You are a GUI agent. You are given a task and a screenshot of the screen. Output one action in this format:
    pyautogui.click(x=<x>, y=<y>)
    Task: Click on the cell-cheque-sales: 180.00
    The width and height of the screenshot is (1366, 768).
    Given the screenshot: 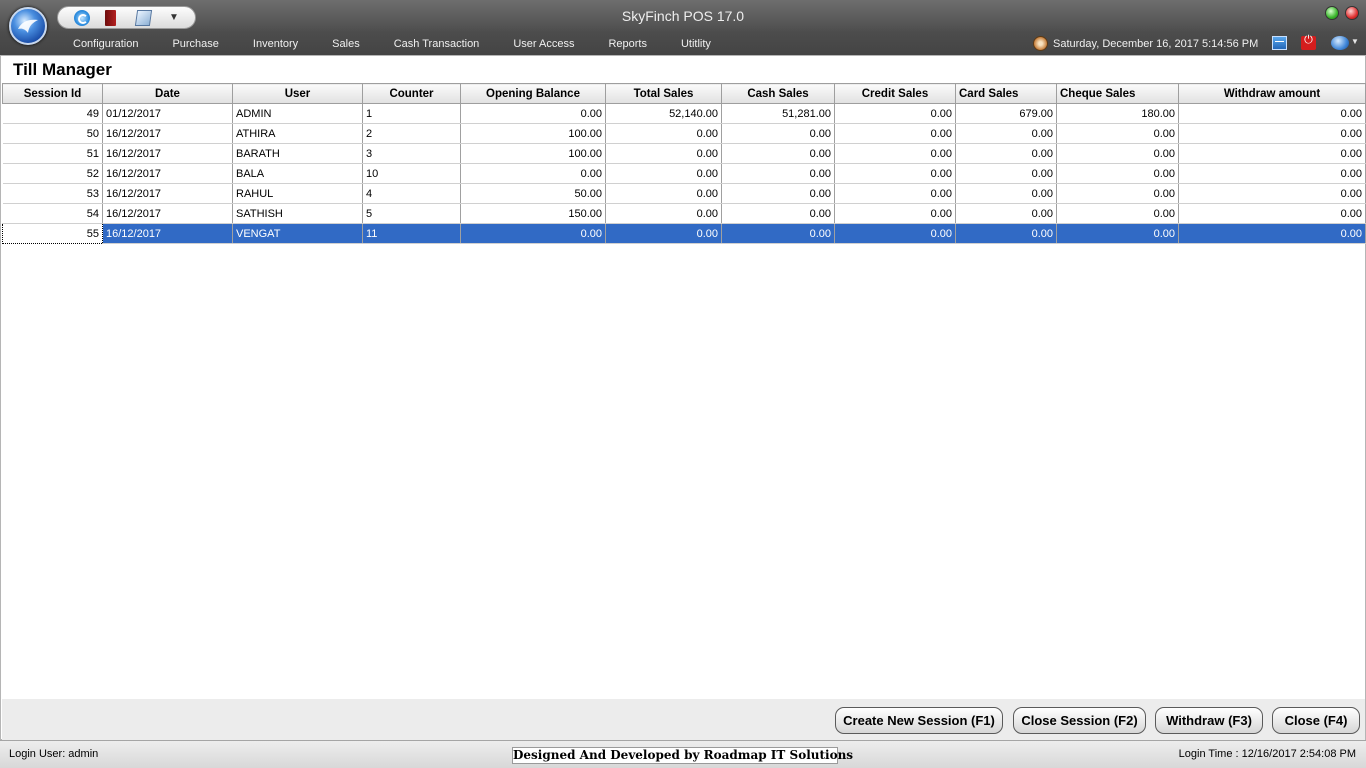 What is the action you would take?
    pyautogui.click(x=1117, y=113)
    